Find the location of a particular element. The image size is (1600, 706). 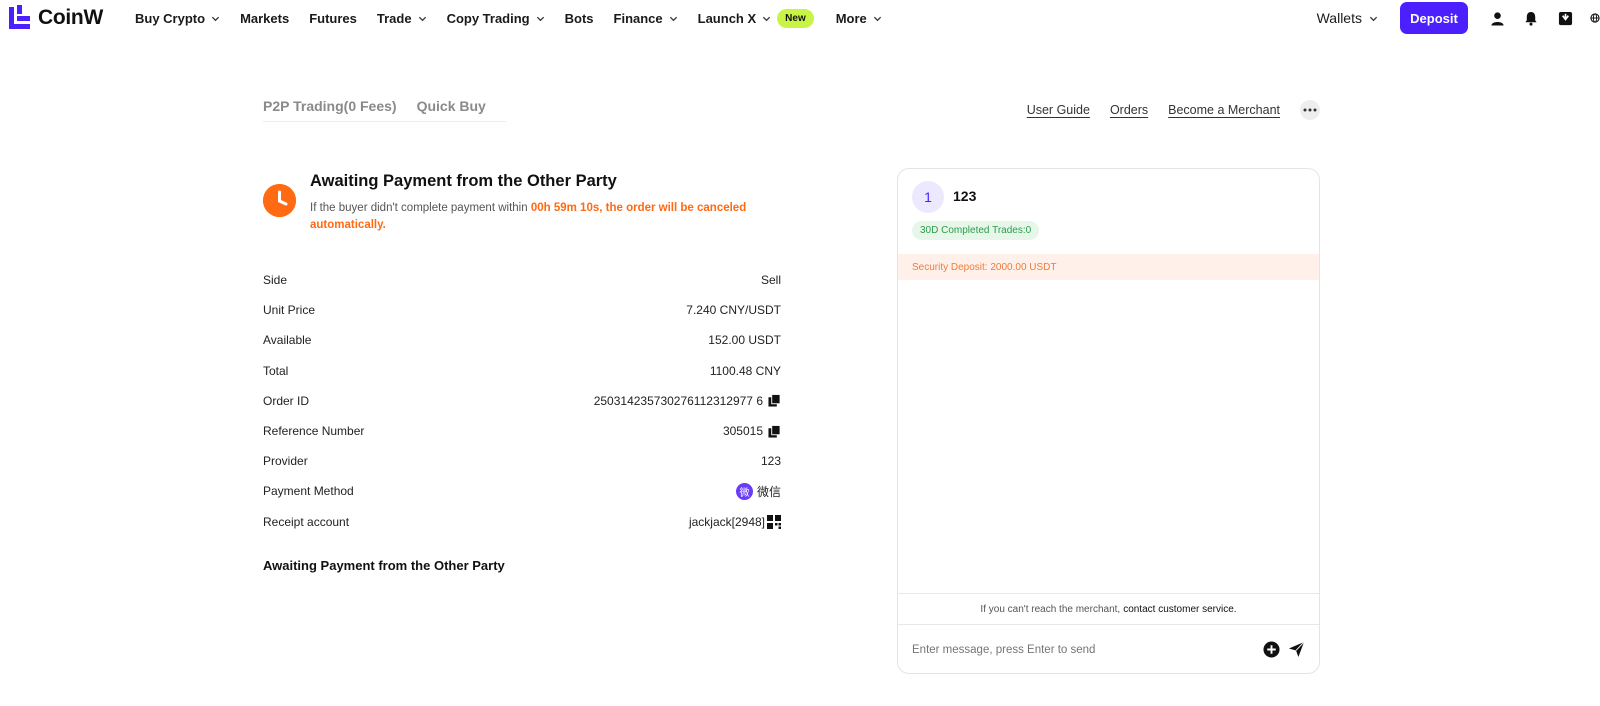

nav-bots: Bots is located at coordinates (579, 18).